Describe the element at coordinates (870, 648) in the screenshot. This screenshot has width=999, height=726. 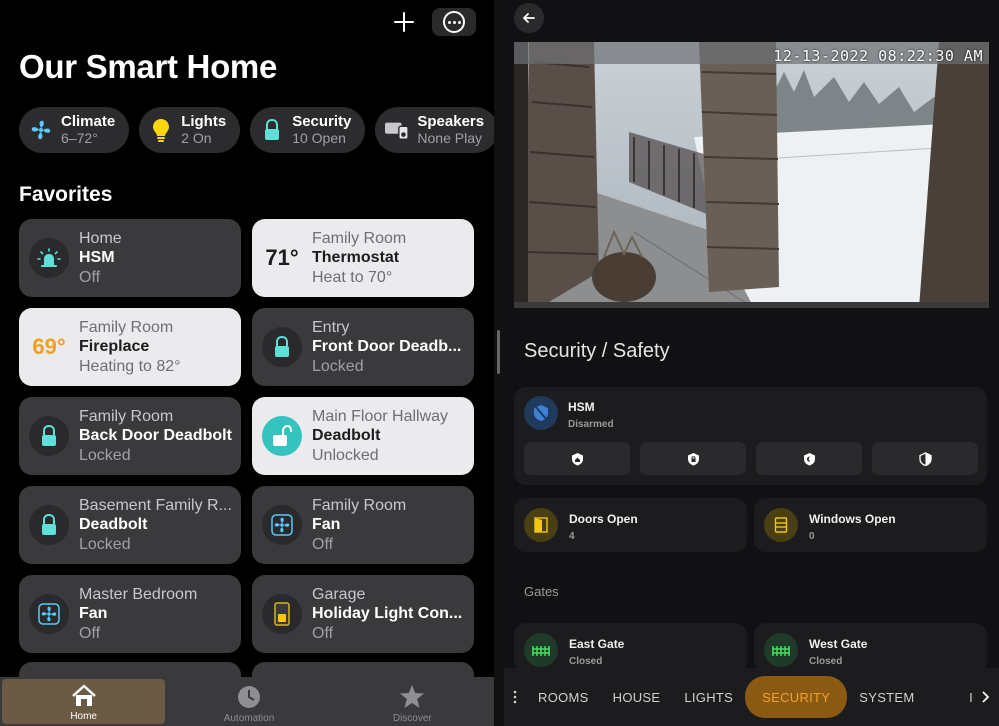
I see `west-gate-card: West Gate Closed` at that location.